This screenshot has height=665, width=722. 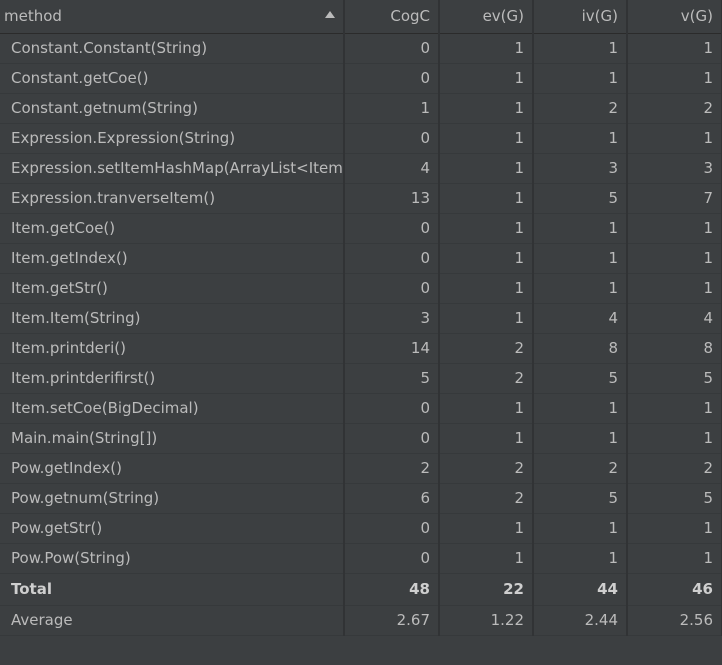 I want to click on metric-cell-cogc: 5, so click(x=392, y=378).